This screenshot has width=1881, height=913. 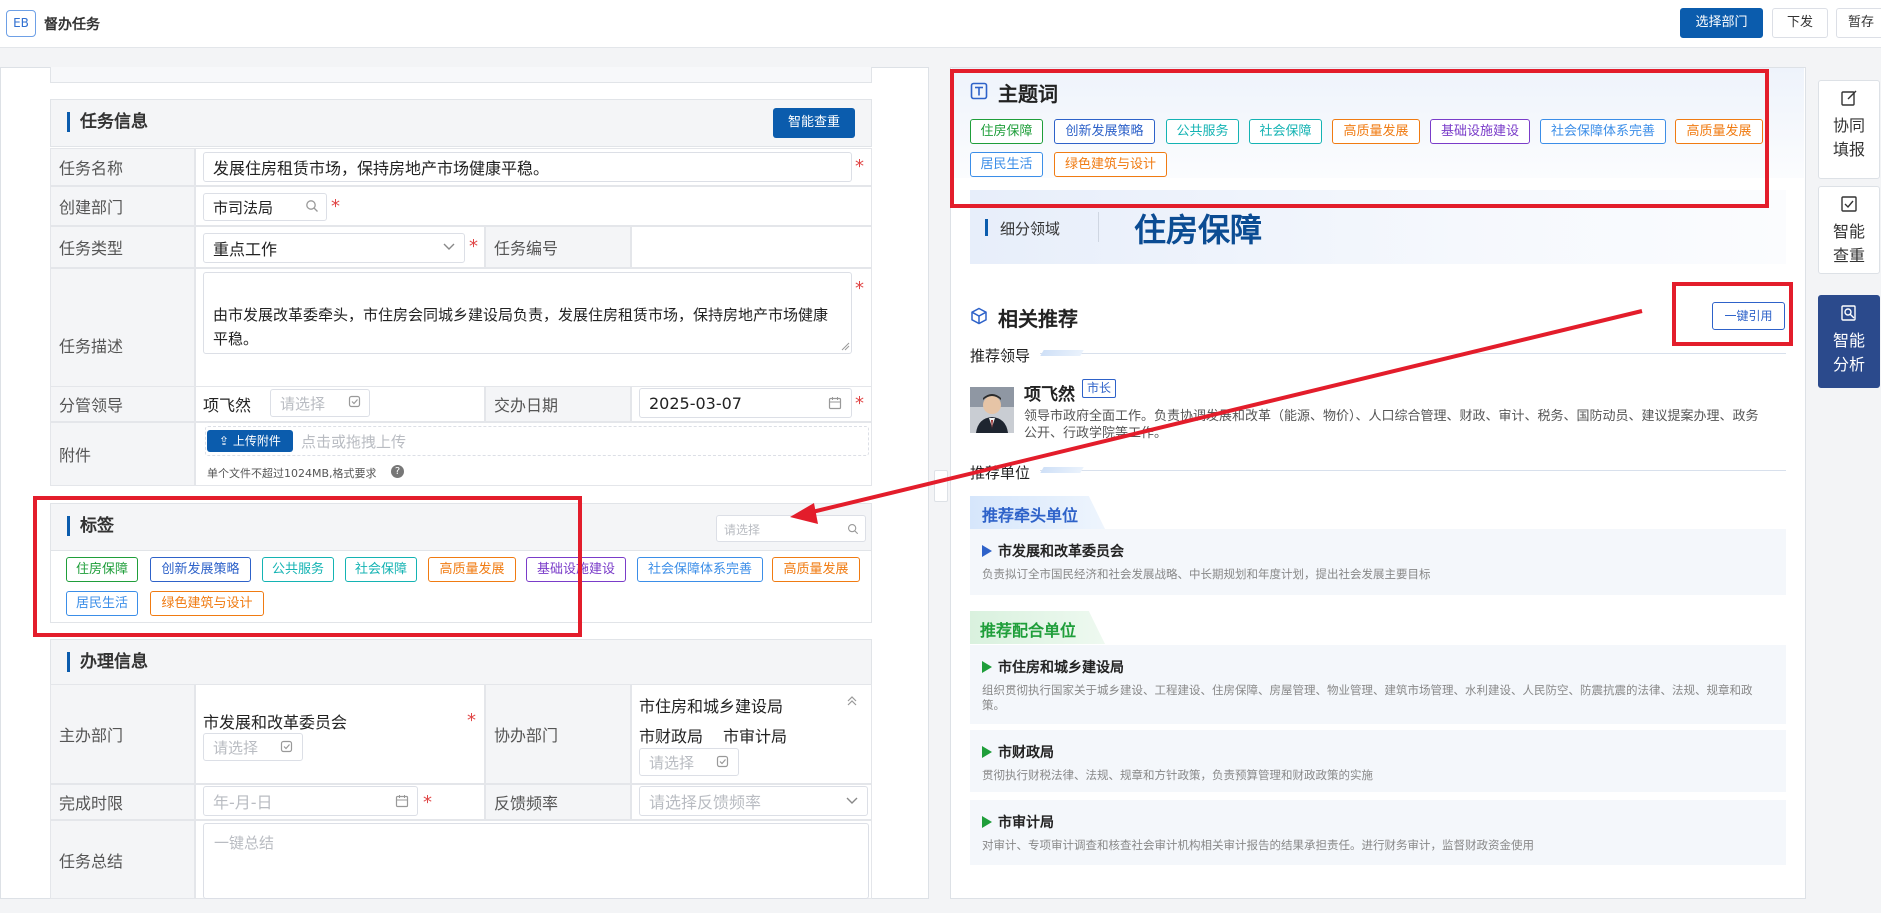 What do you see at coordinates (1198, 230) in the screenshot?
I see `subfield-value: 住房保障` at bounding box center [1198, 230].